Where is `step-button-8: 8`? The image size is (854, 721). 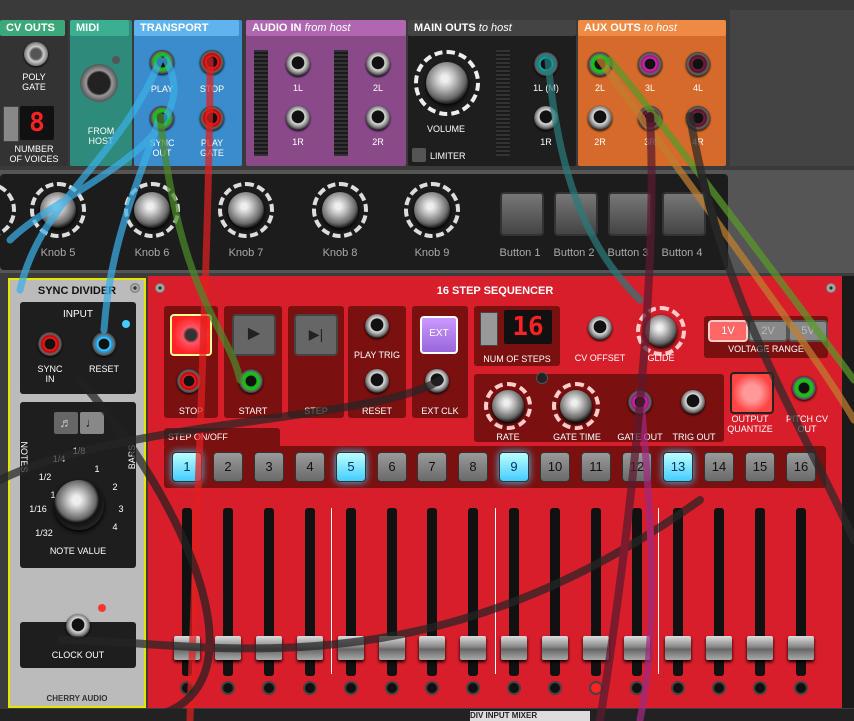 step-button-8: 8 is located at coordinates (473, 467).